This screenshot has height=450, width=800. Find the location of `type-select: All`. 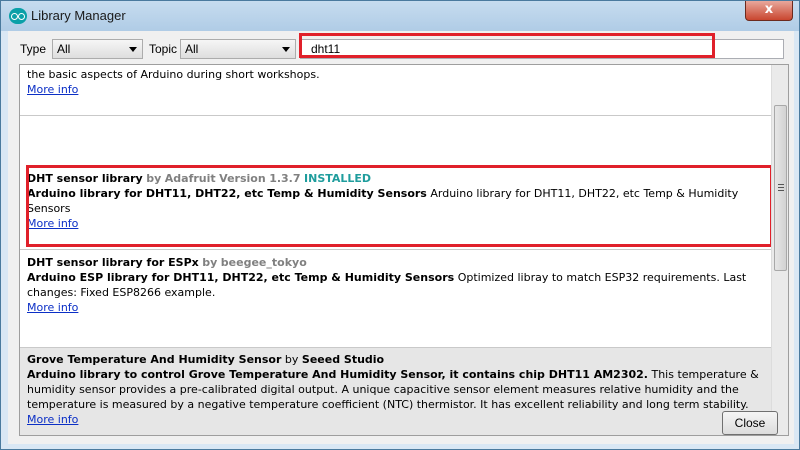

type-select: All is located at coordinates (97, 49).